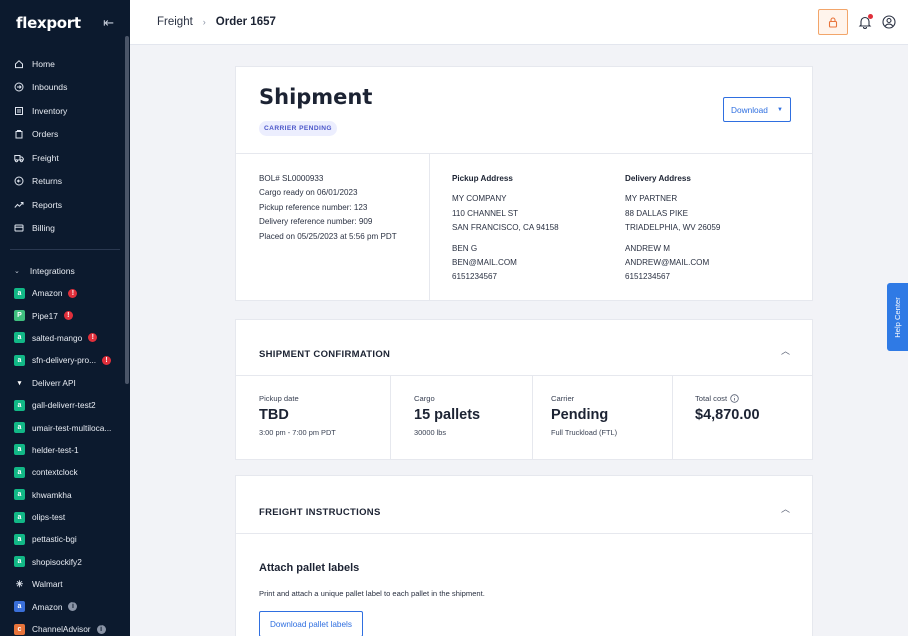 This screenshot has width=908, height=636. I want to click on sidebar-item-billing: Billing, so click(65, 229).